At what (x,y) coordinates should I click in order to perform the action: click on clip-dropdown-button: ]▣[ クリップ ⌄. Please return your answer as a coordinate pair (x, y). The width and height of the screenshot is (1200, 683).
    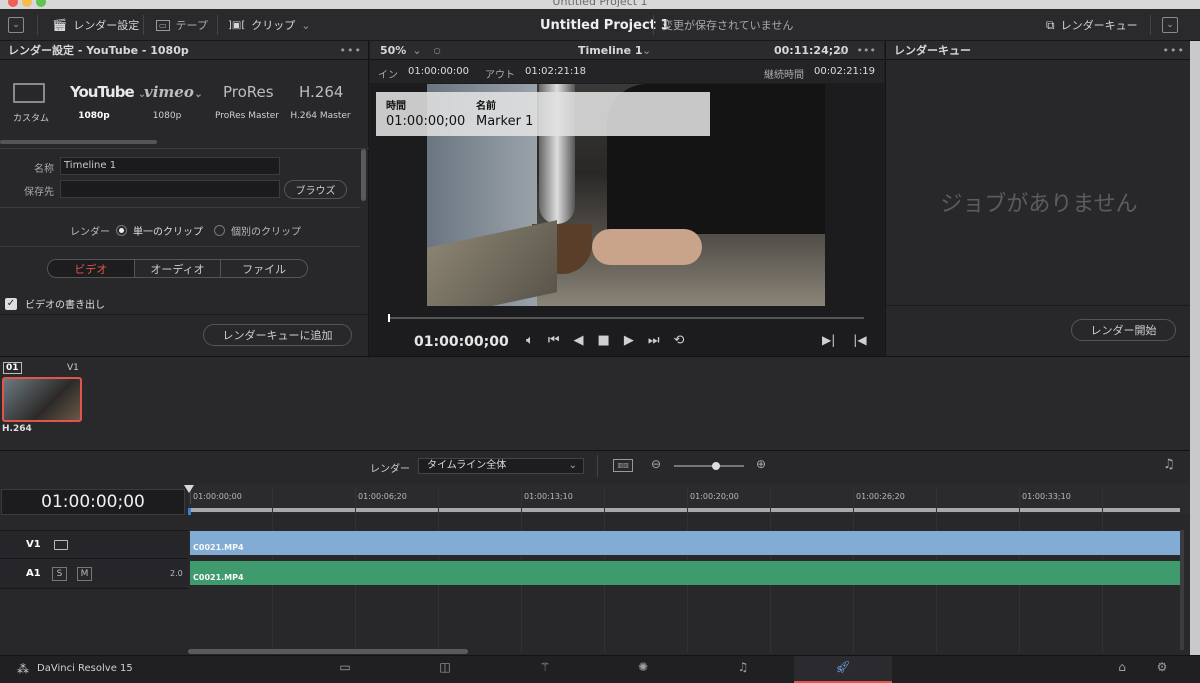
    Looking at the image, I should click on (269, 25).